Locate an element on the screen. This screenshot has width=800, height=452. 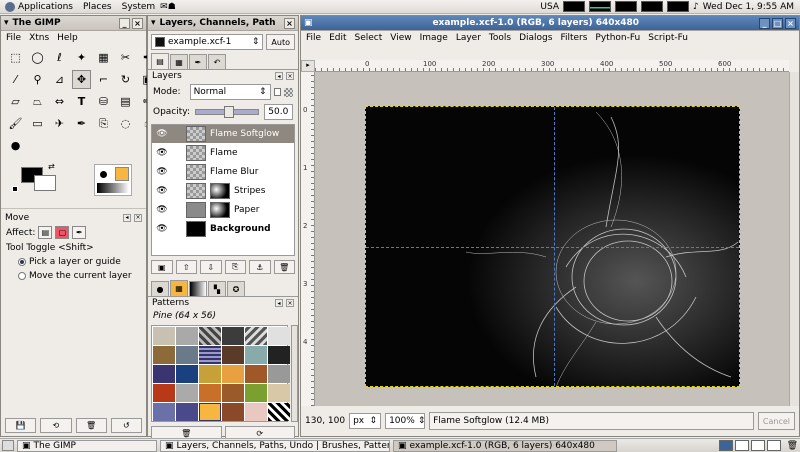
text-icon: T is located at coordinates (81, 101).